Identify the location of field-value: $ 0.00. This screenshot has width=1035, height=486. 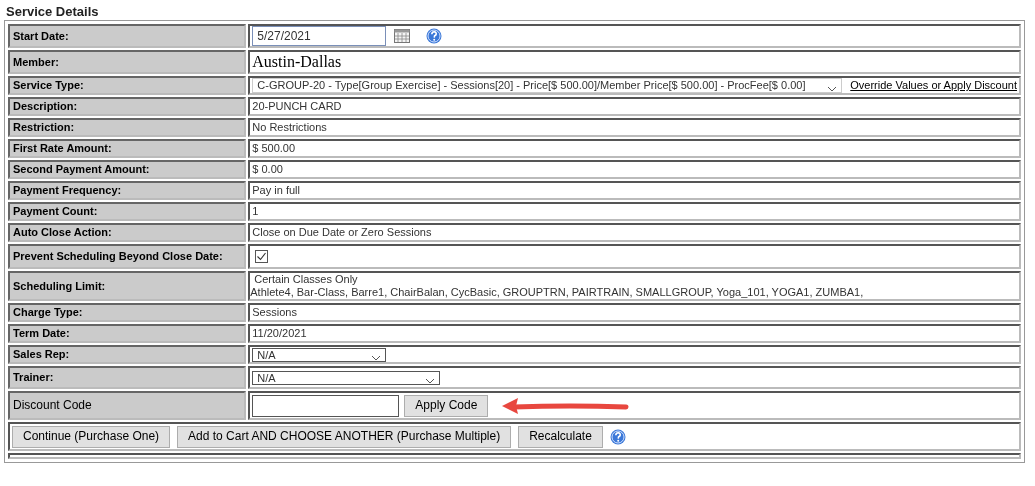
(267, 169).